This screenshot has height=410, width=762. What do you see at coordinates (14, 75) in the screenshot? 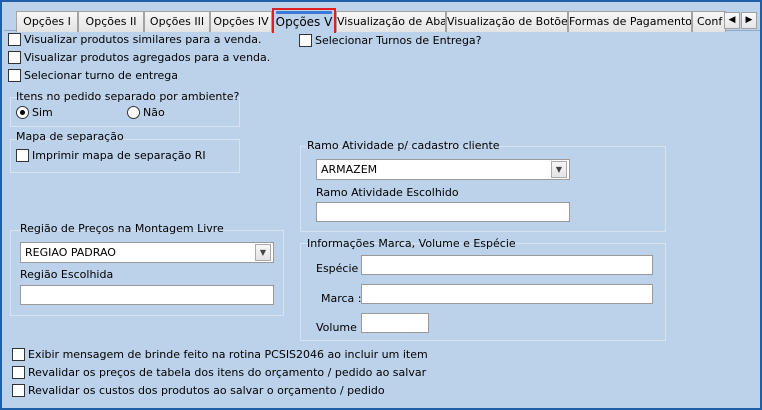
I see `delivery-shift-checkbox` at bounding box center [14, 75].